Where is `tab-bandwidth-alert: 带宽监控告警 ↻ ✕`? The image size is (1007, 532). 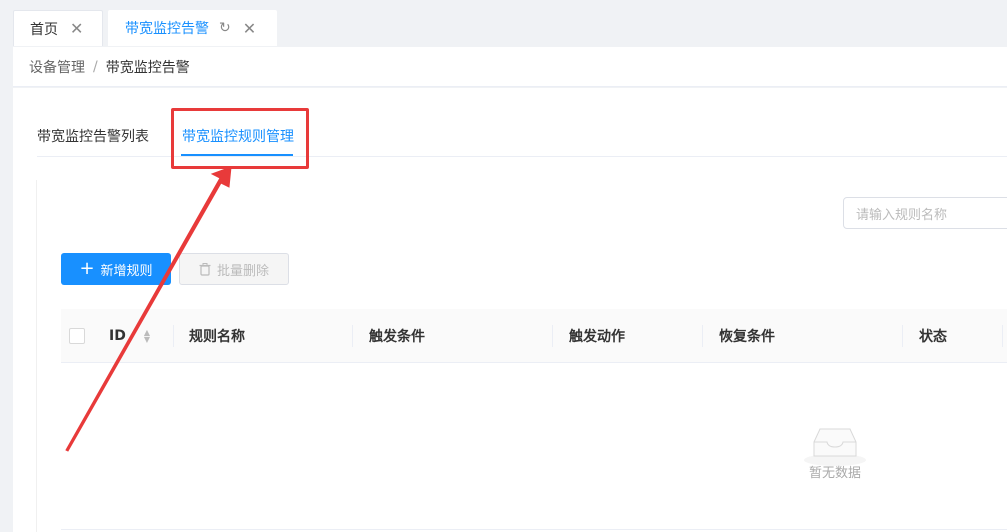
tab-bandwidth-alert: 带宽监控告警 ↻ ✕ is located at coordinates (192, 28).